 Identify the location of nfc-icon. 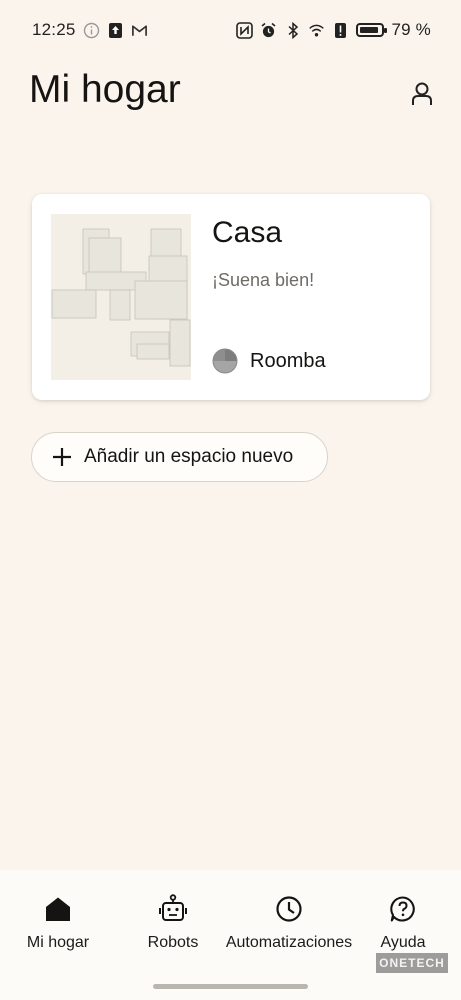
(245, 30).